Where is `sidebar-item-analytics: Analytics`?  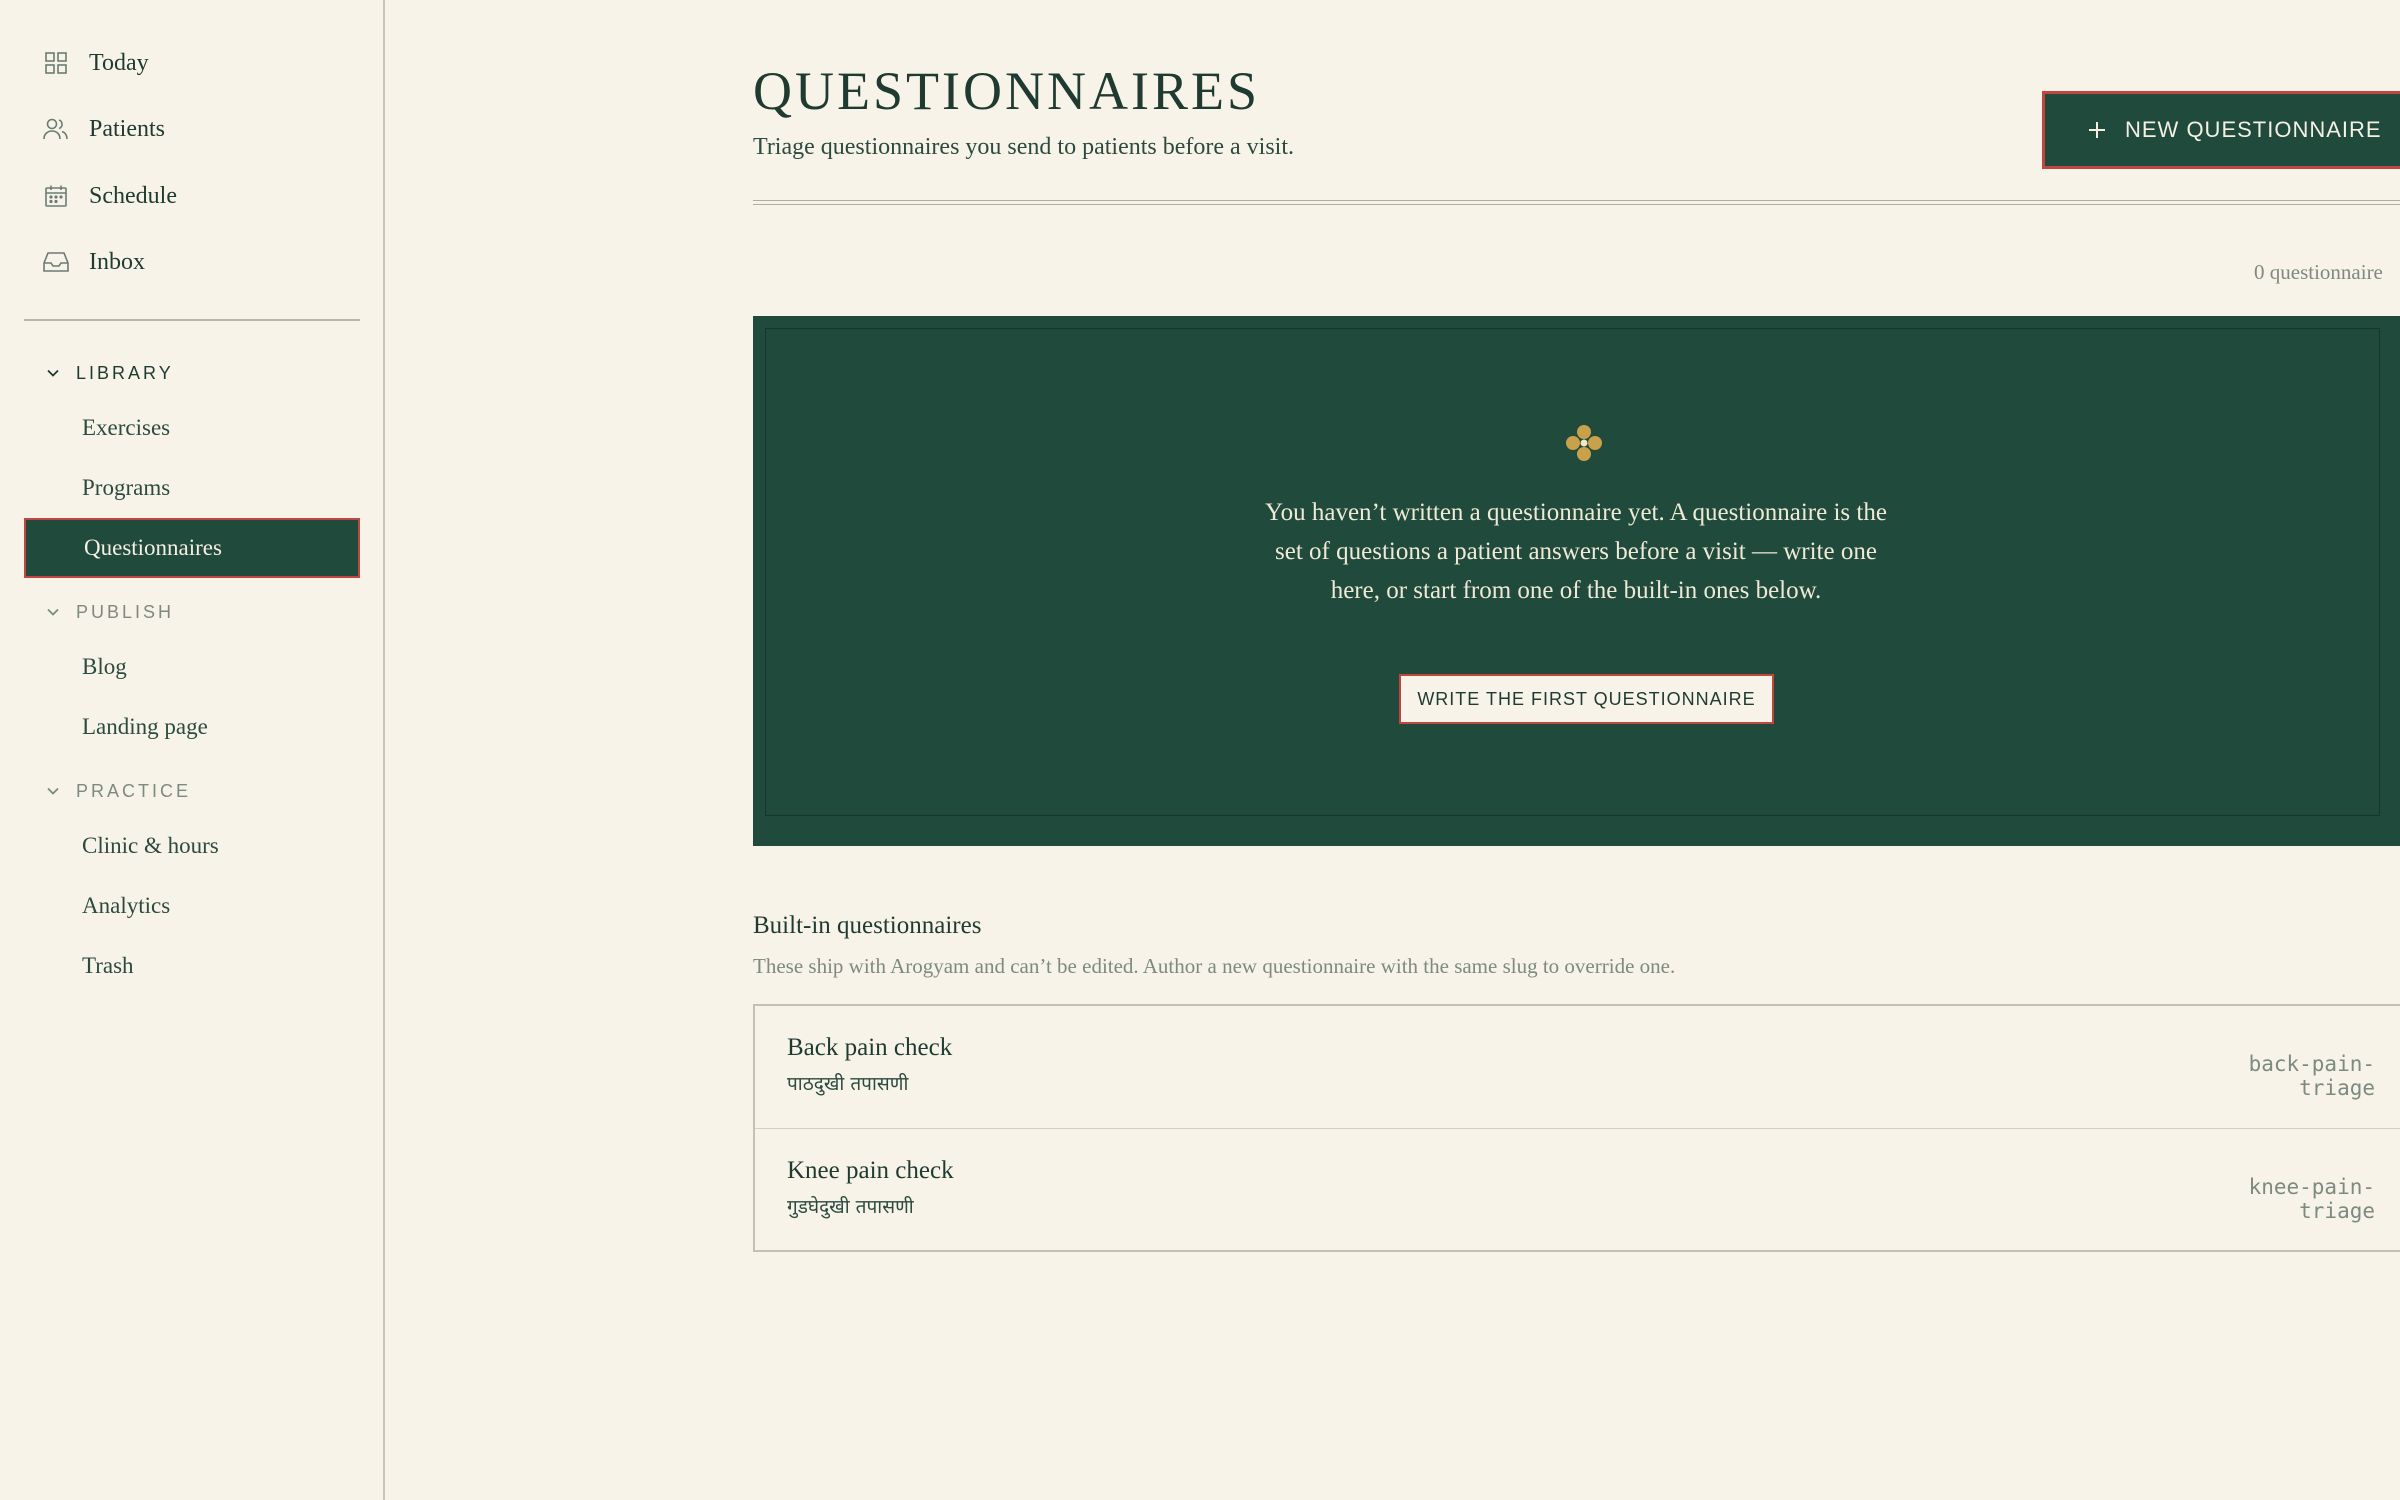 sidebar-item-analytics: Analytics is located at coordinates (126, 906).